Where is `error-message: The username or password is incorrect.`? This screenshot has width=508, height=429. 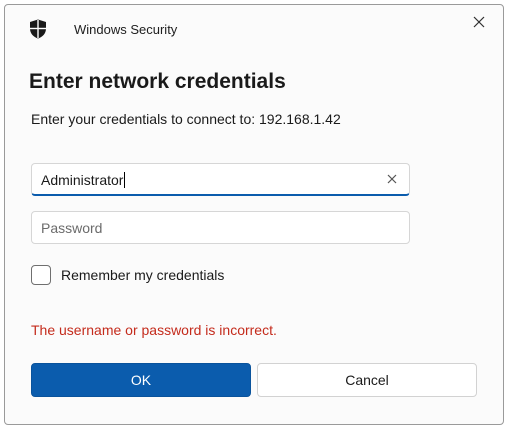
error-message: The username or password is incorrect. is located at coordinates (154, 330).